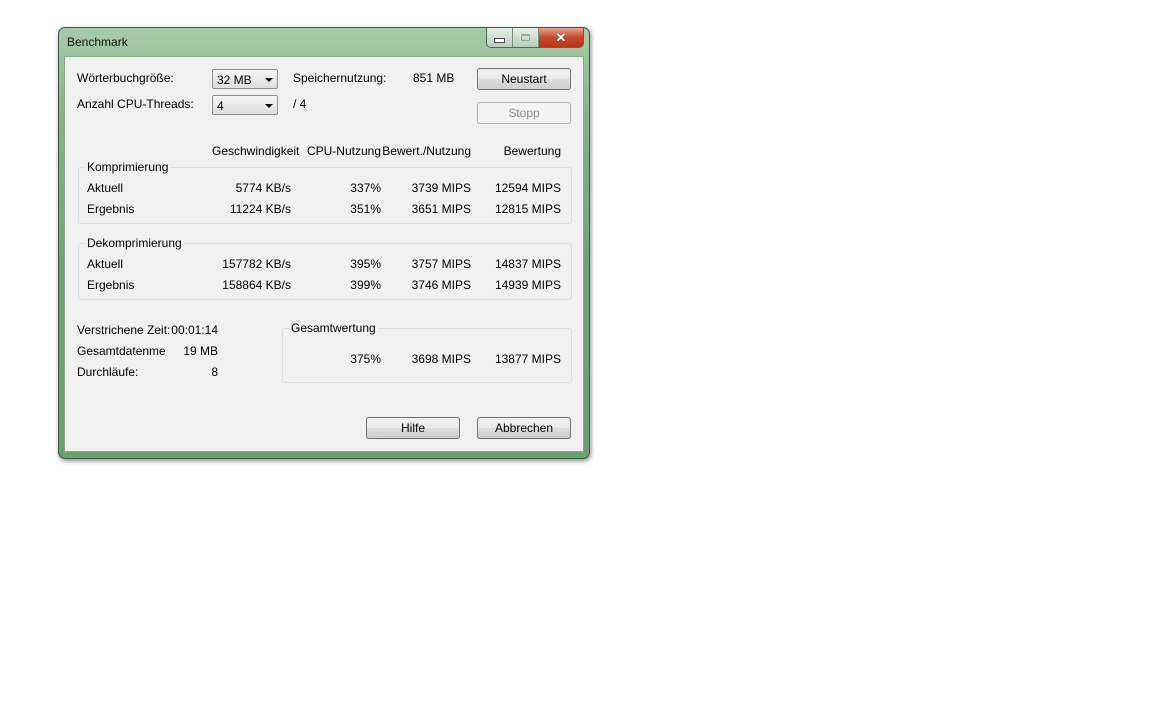 This screenshot has width=1152, height=720. Describe the element at coordinates (194, 330) in the screenshot. I see `elapsed-time-value: 00:01:14` at that location.